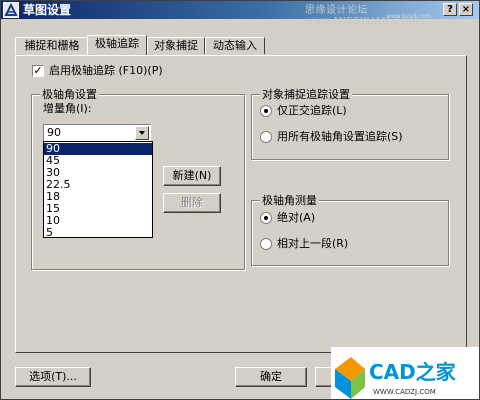  What do you see at coordinates (11, 10) in the screenshot?
I see `autocad-app-icon` at bounding box center [11, 10].